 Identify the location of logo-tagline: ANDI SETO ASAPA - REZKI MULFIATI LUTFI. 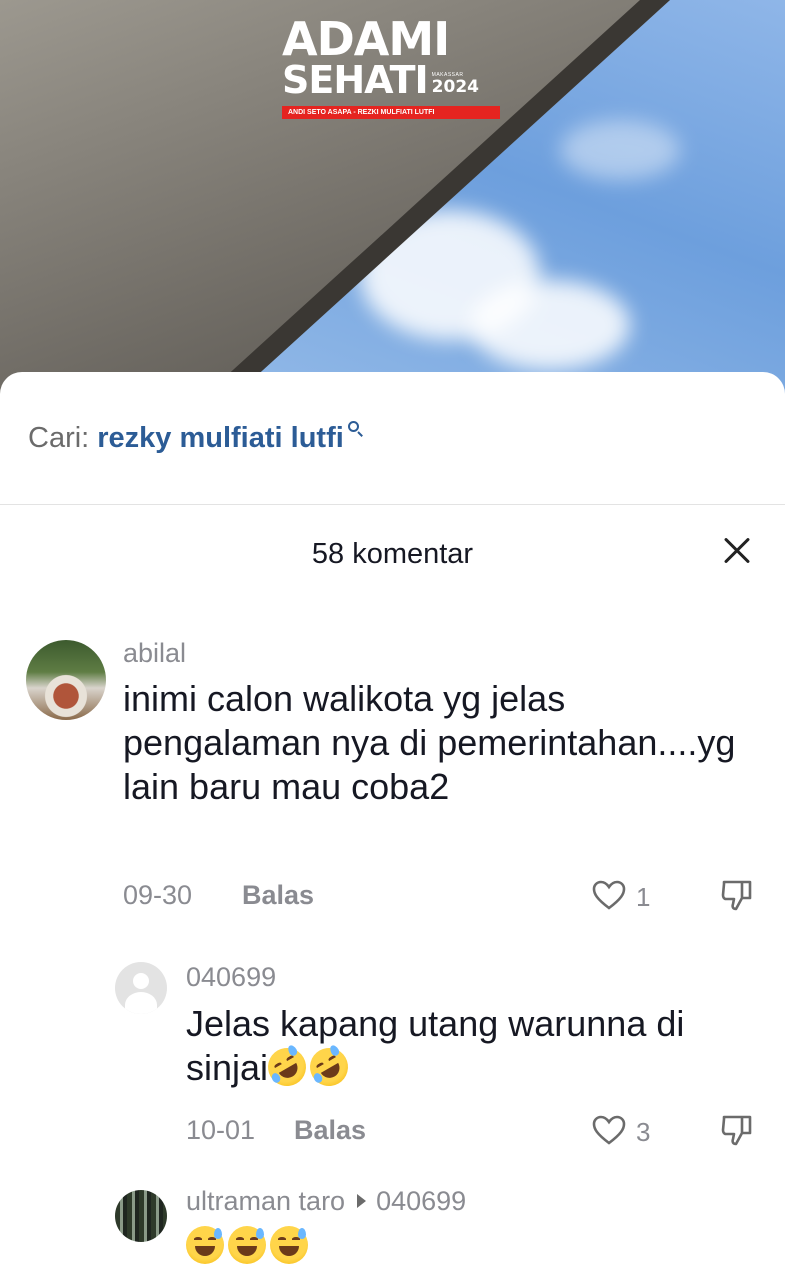
(391, 112).